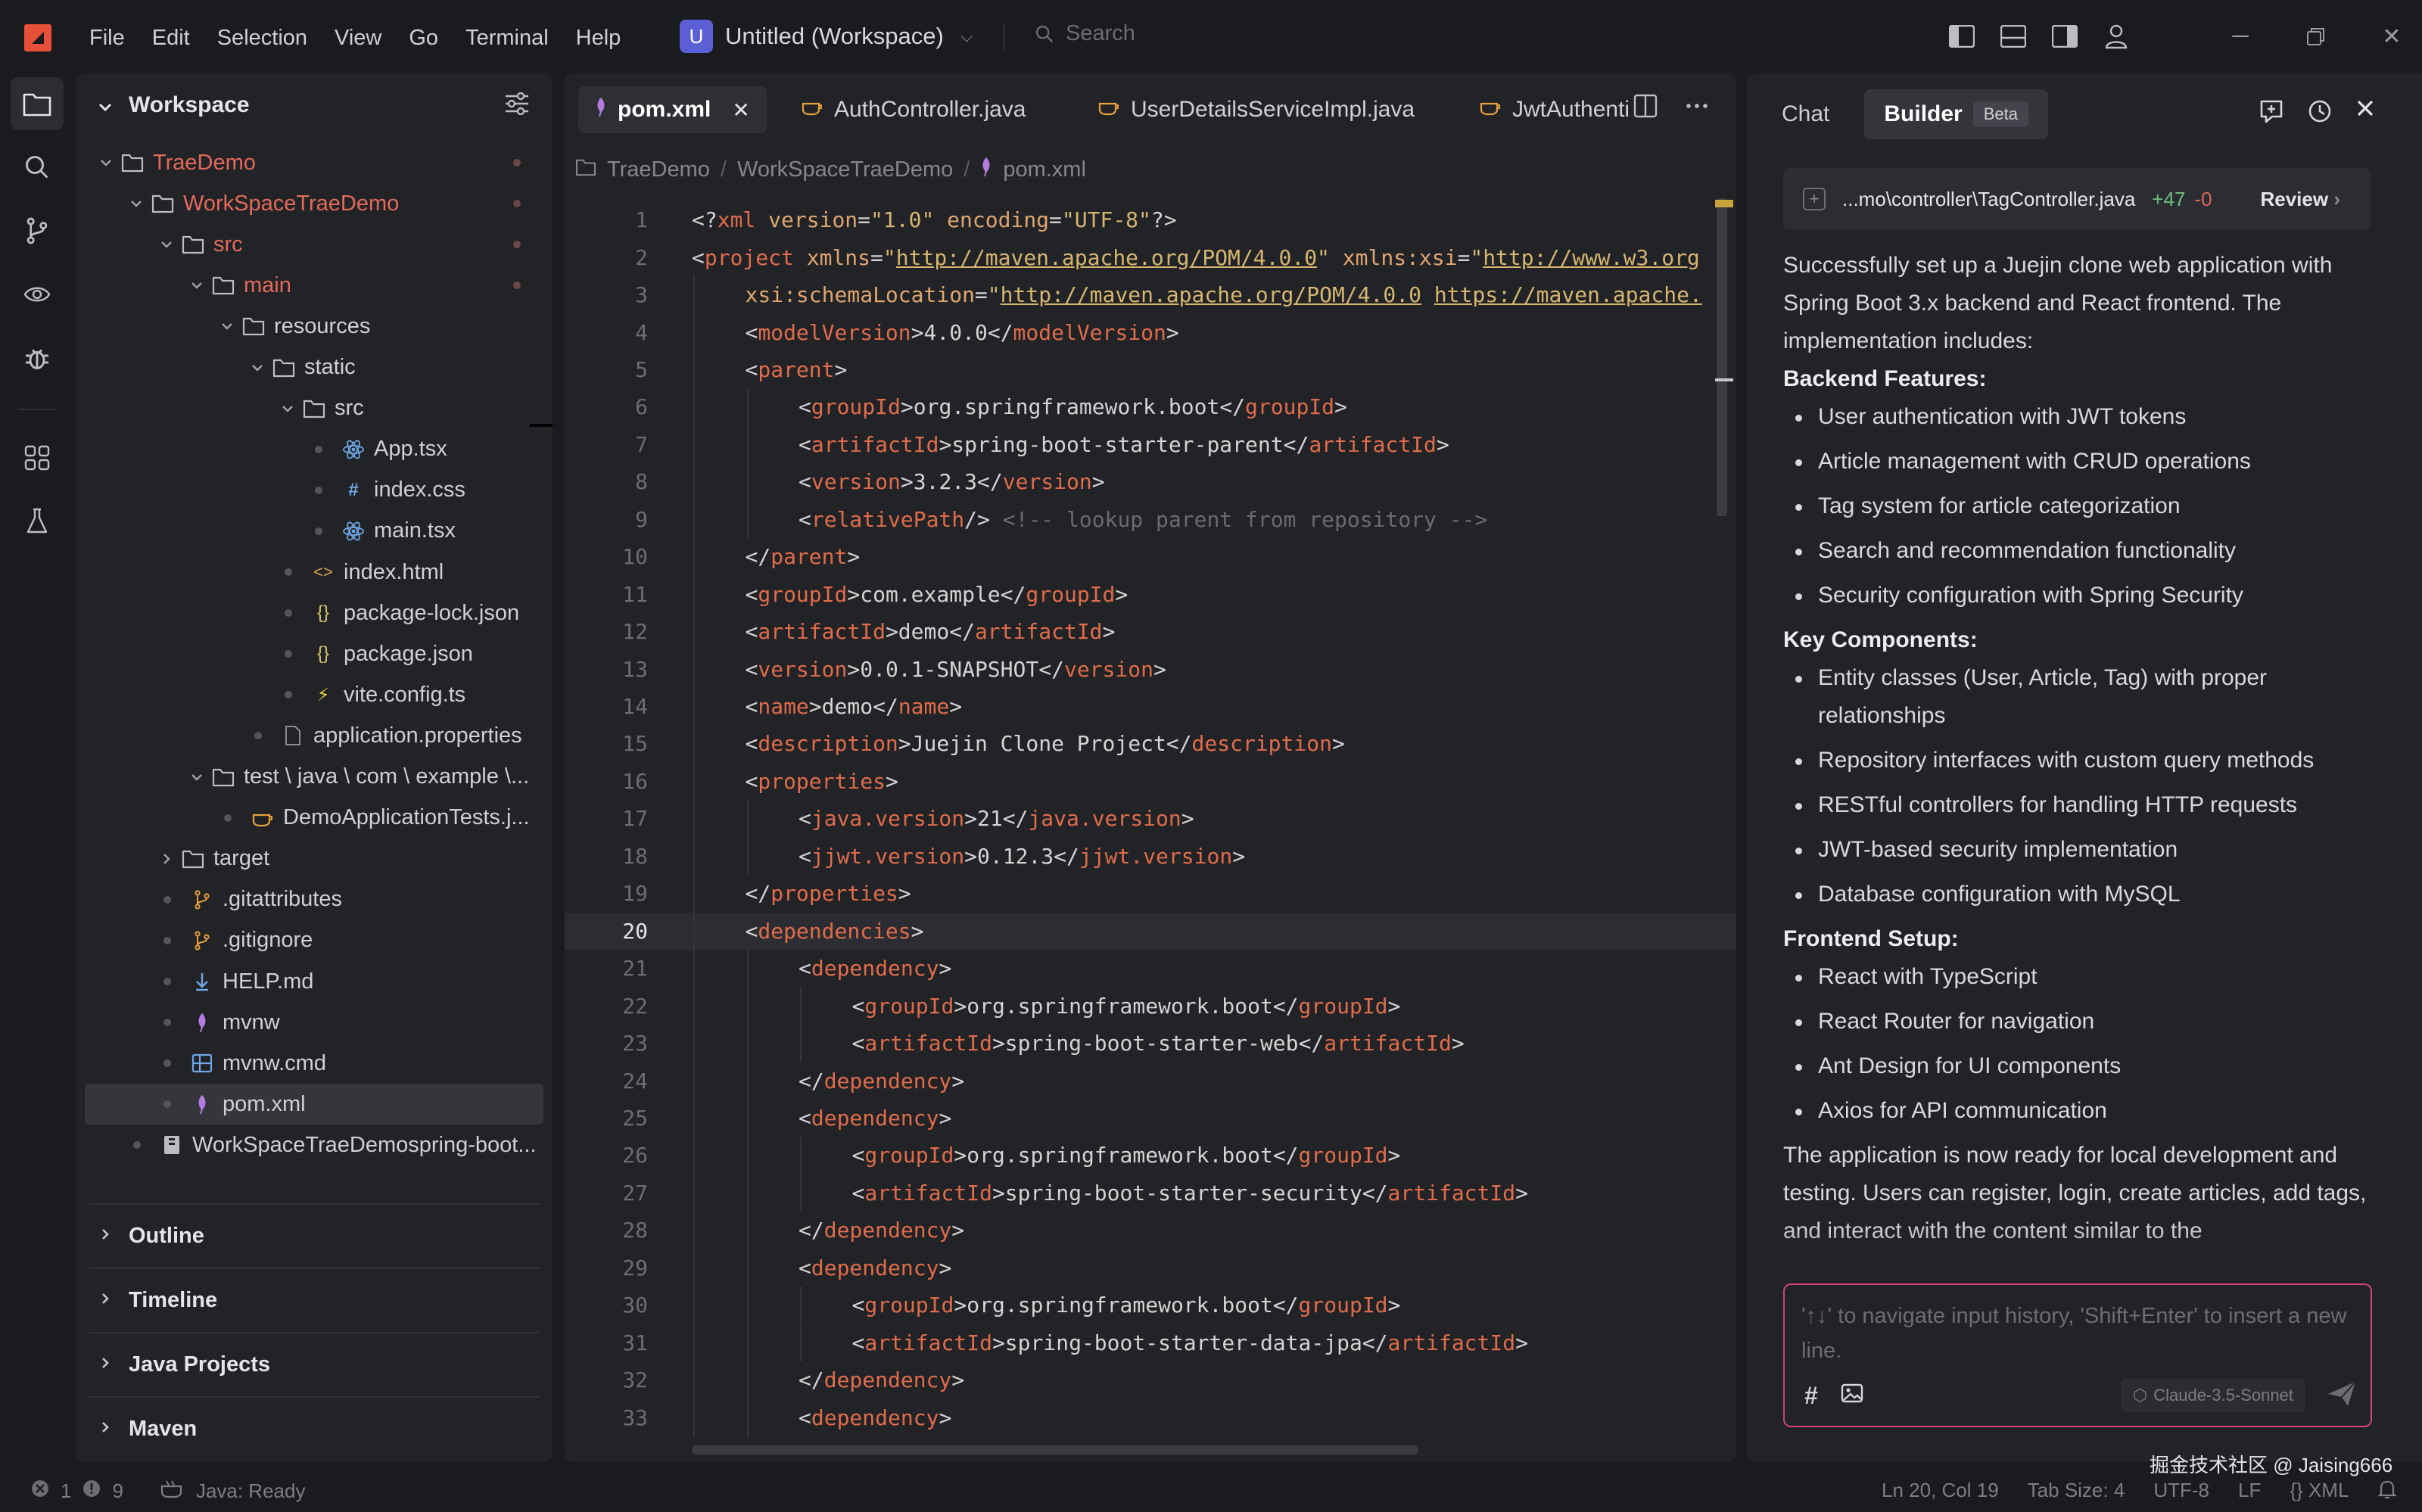  Describe the element at coordinates (314, 695) in the screenshot. I see `tree-item: ⚡ vite.config.ts` at that location.